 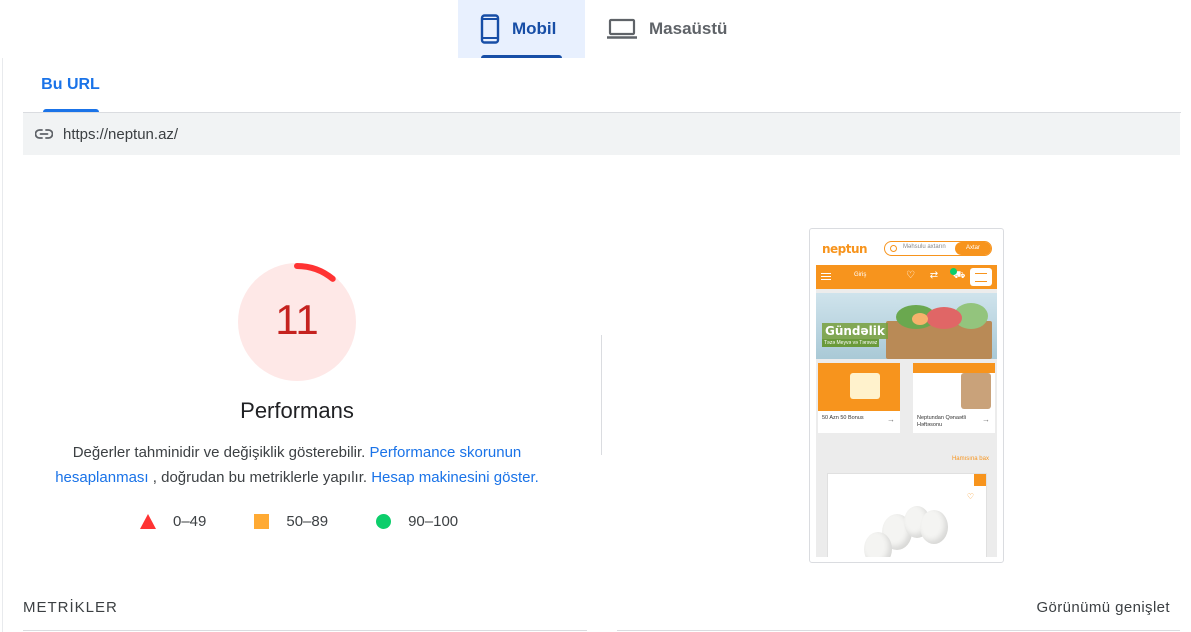 I want to click on tab-this-url: Bu URL, so click(x=70, y=85).